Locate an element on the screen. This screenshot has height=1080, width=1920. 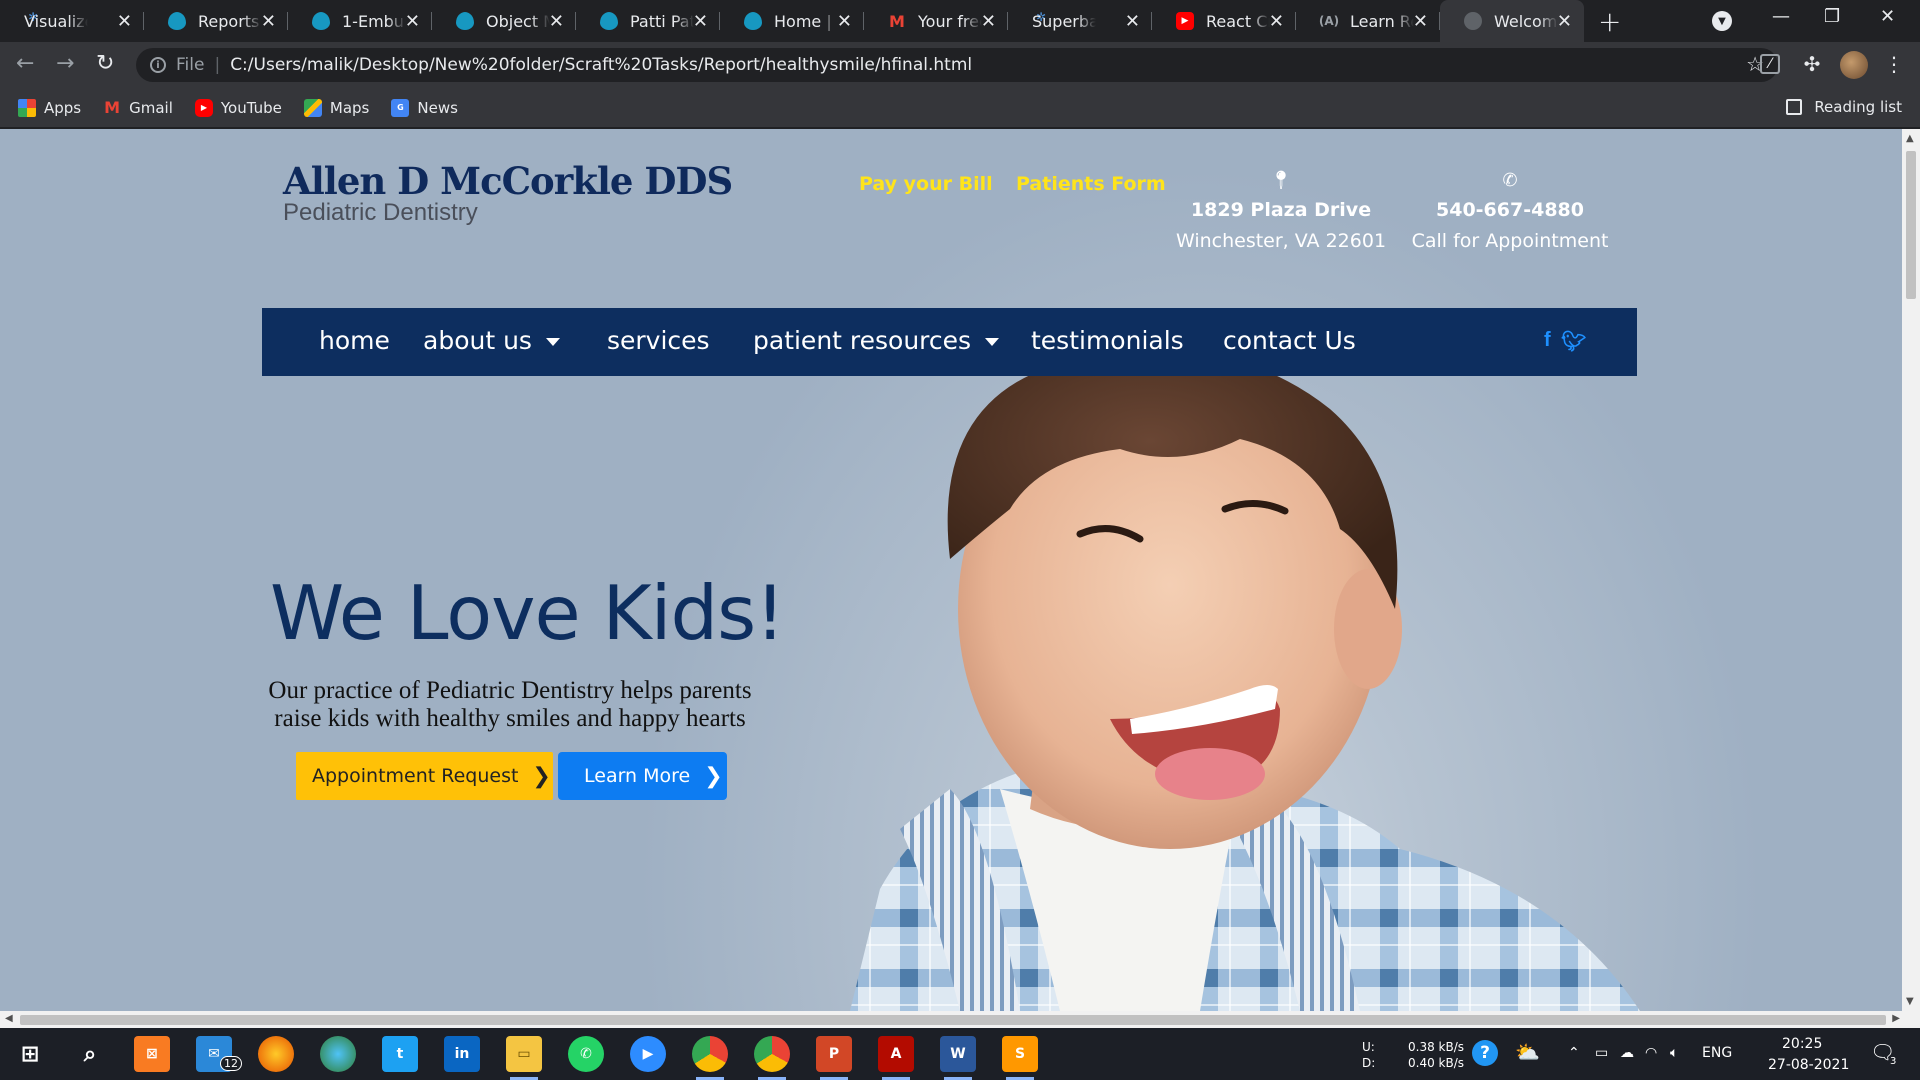
clock-date: 27-08-2021 is located at coordinates (1808, 1065).